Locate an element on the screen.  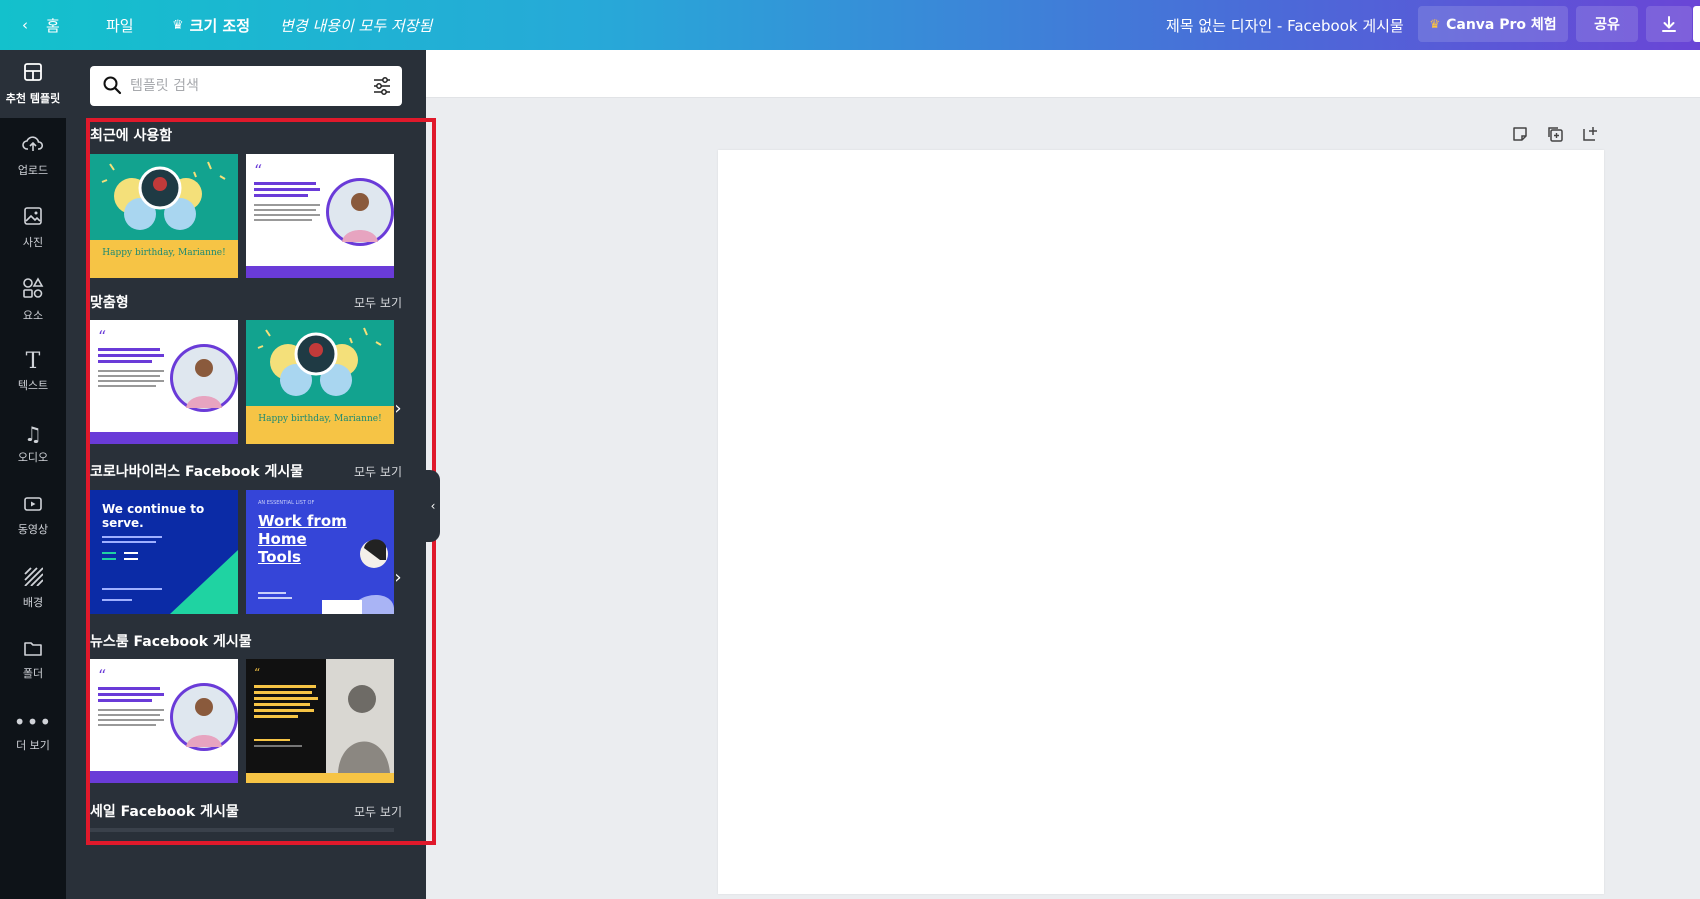
save-status: 변경 내용이 모두 저장됨 is located at coordinates (356, 25).